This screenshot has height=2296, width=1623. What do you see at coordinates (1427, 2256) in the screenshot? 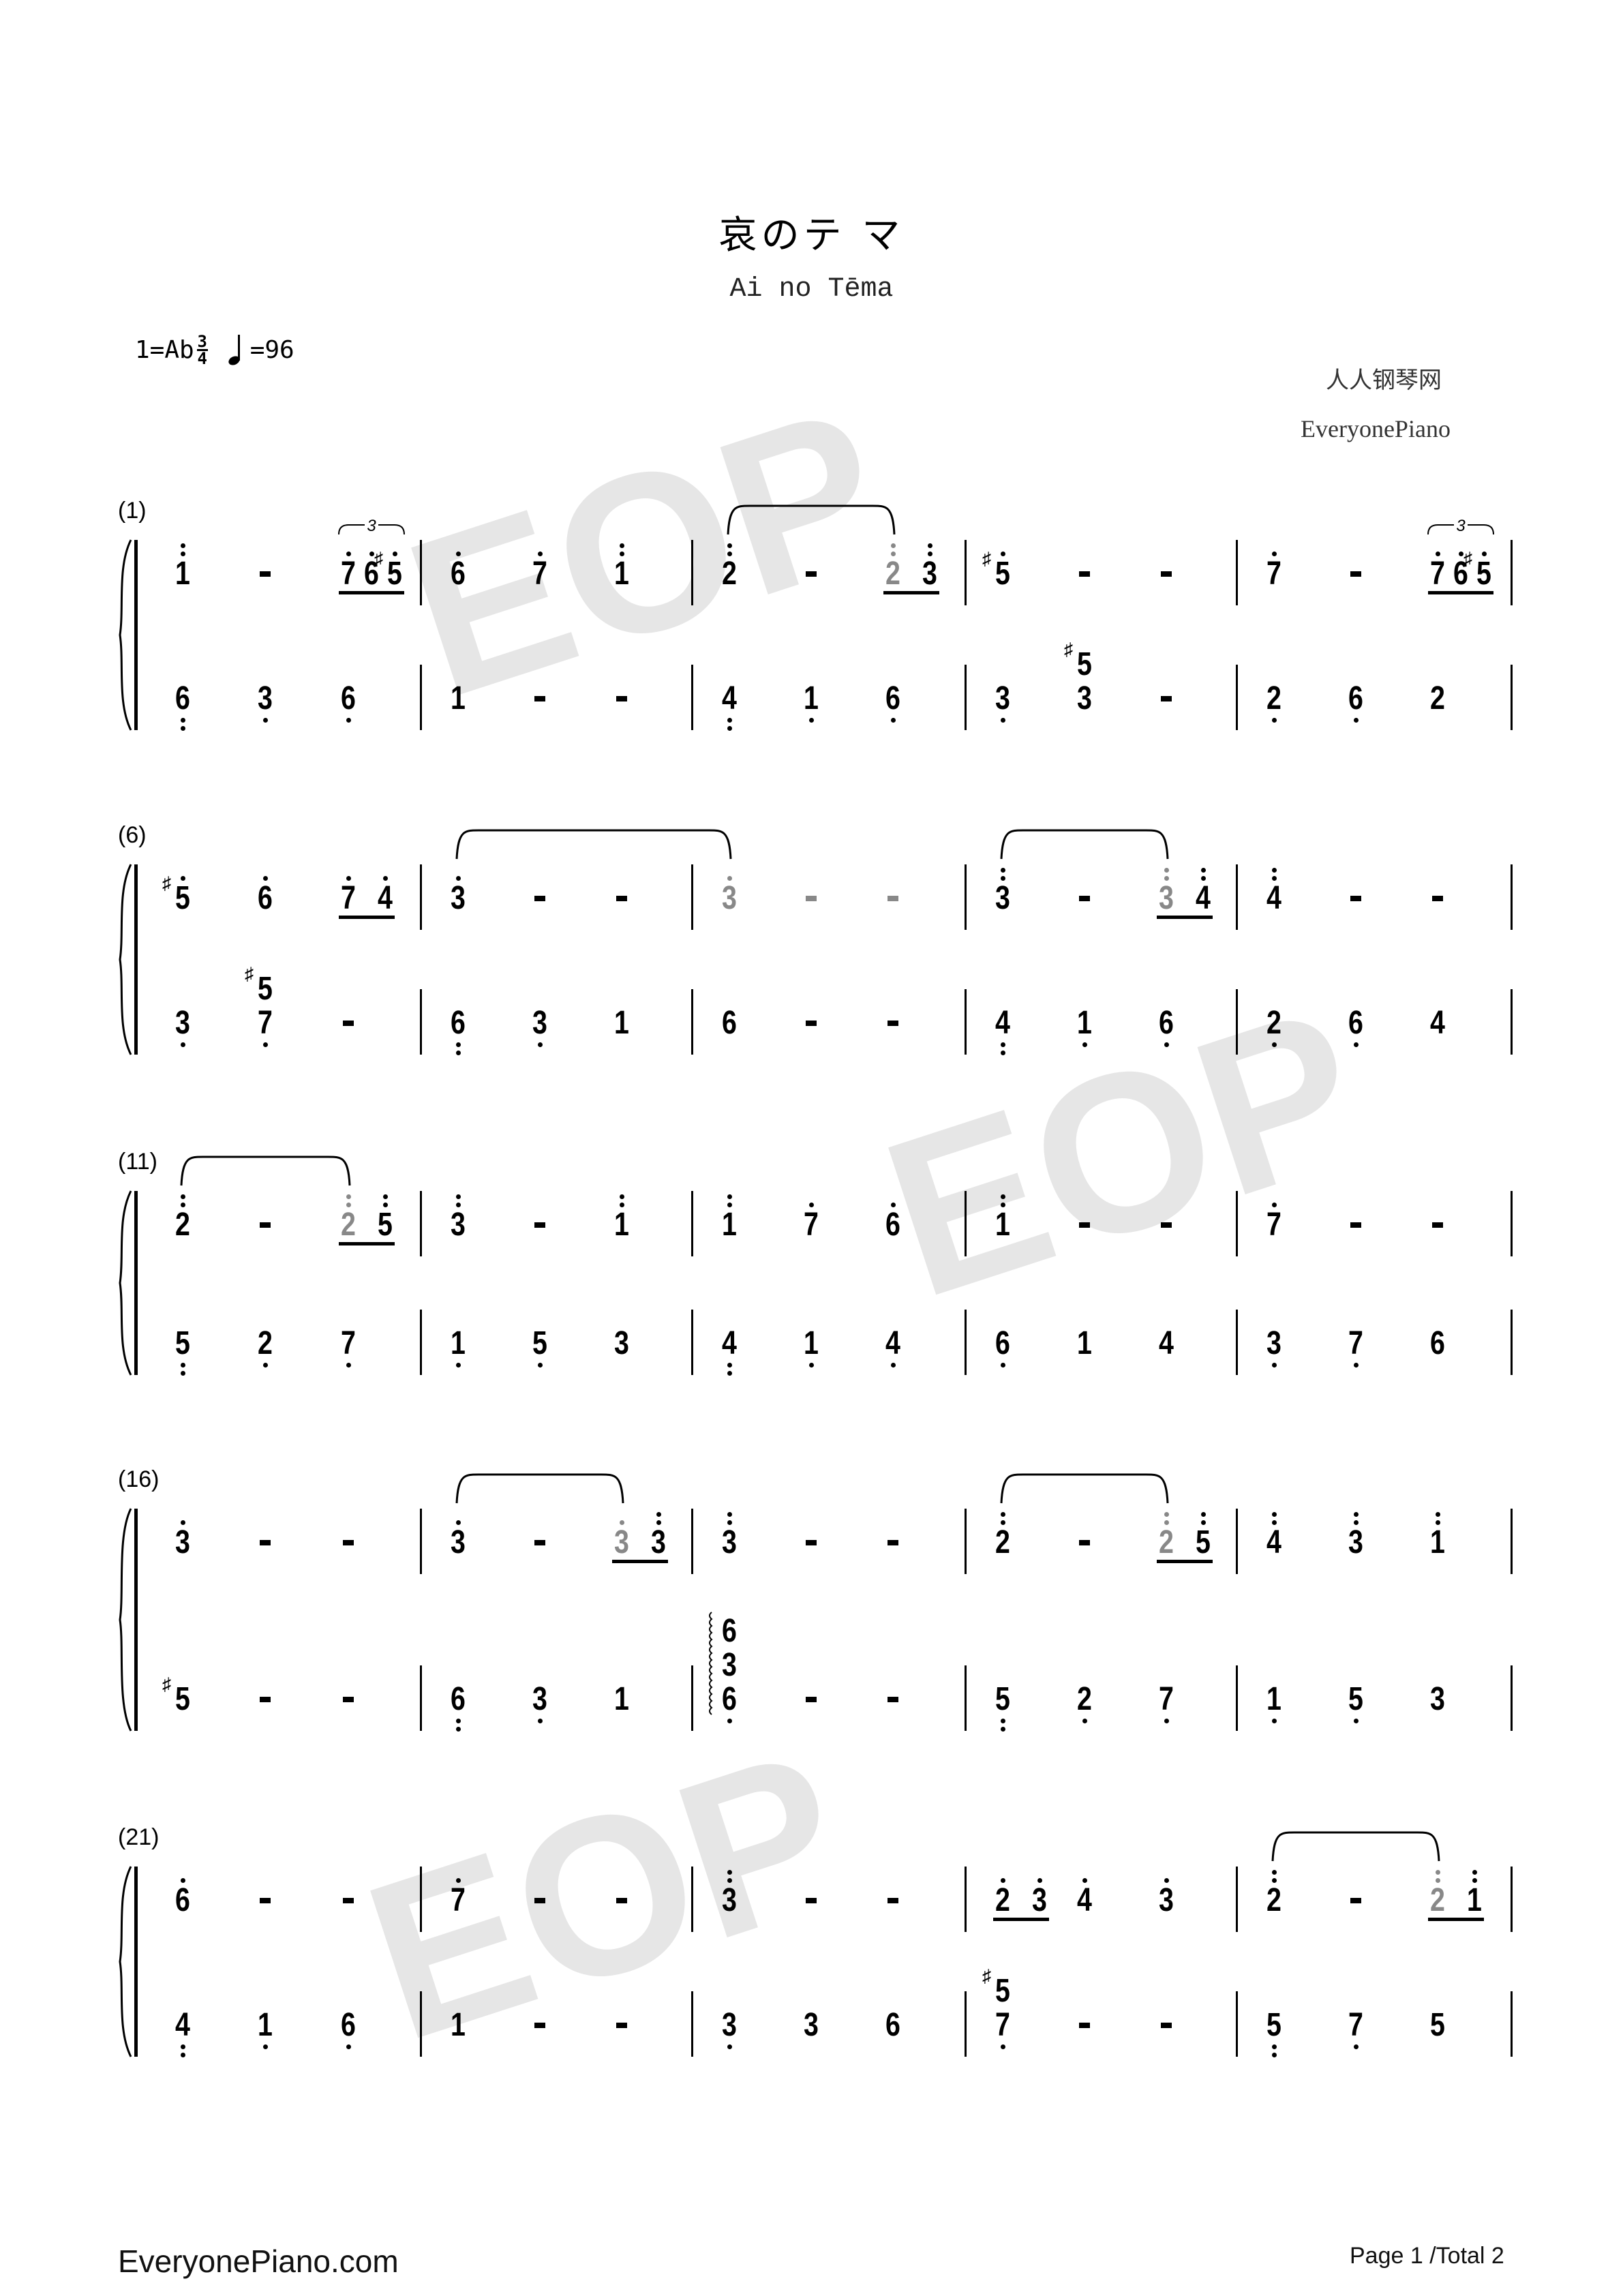
I see `footer-page-number: Page 1 /Total 2` at bounding box center [1427, 2256].